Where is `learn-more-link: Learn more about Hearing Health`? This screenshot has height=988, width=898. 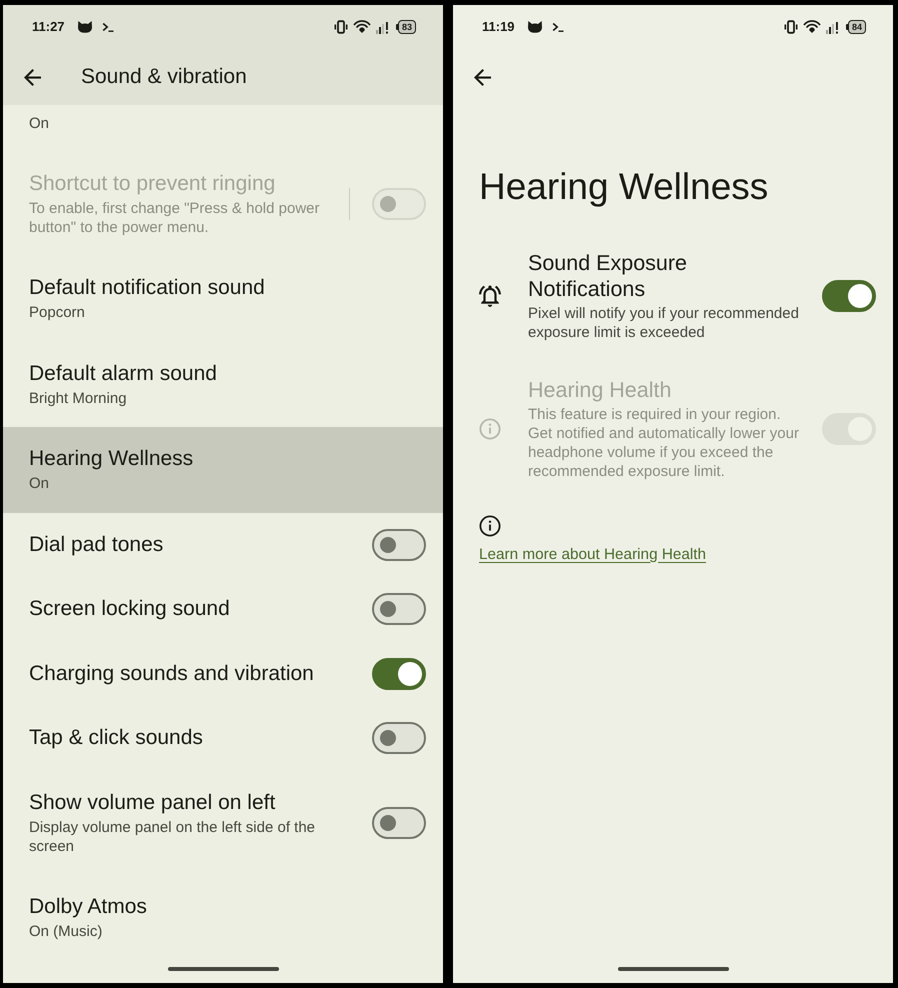 learn-more-link: Learn more about Hearing Health is located at coordinates (592, 554).